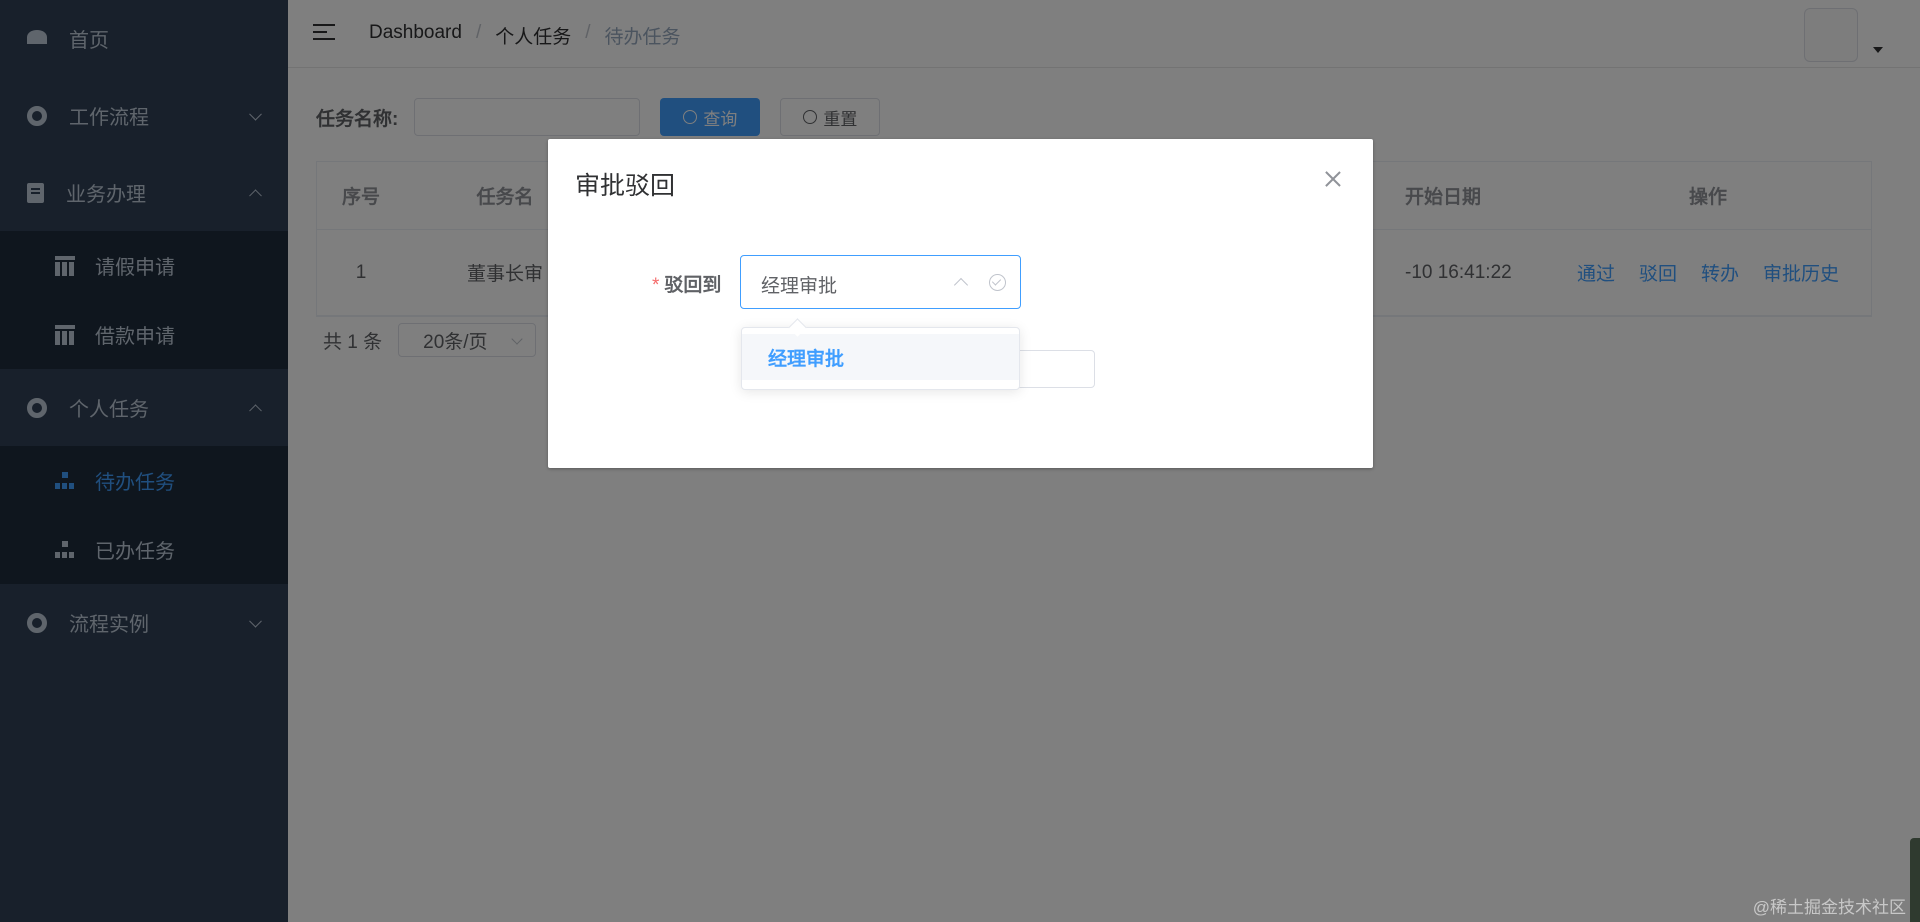 The image size is (1920, 922). What do you see at coordinates (693, 285) in the screenshot?
I see `reject-to-label-text: 驳回到` at bounding box center [693, 285].